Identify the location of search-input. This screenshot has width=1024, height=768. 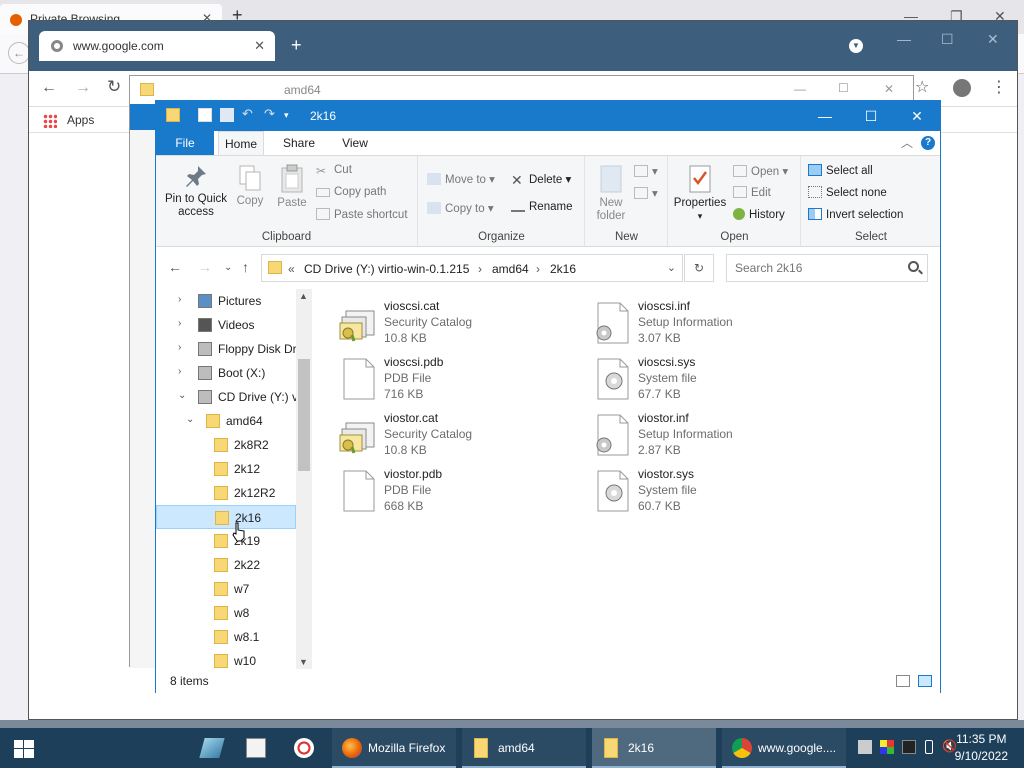
(816, 268).